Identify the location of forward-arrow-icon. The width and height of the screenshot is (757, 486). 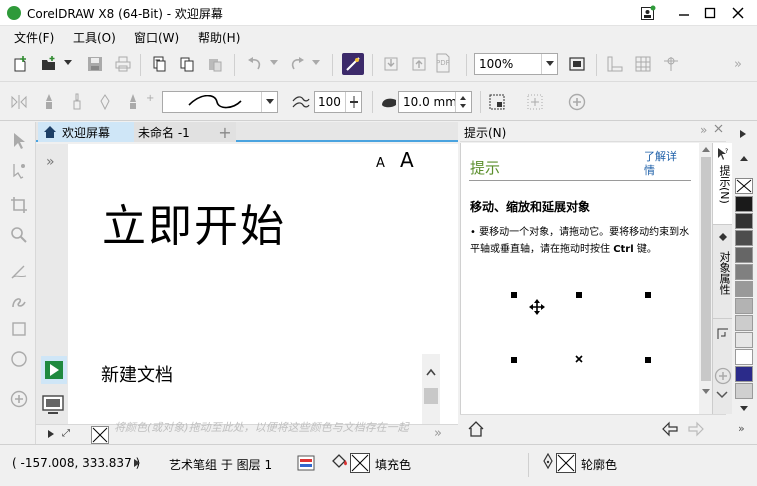
(696, 429).